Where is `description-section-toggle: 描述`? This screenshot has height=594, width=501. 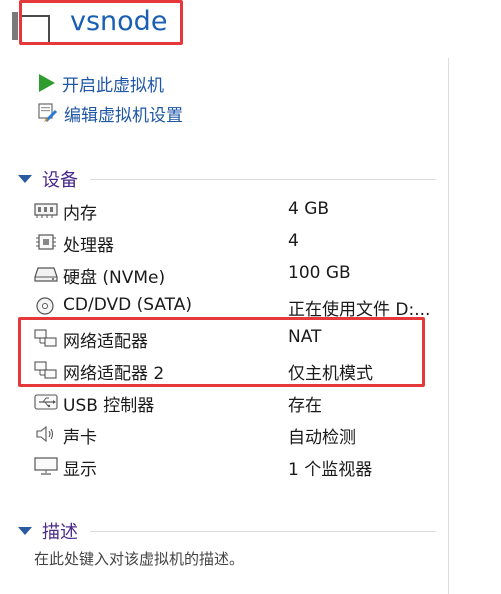 description-section-toggle: 描述 is located at coordinates (48, 531).